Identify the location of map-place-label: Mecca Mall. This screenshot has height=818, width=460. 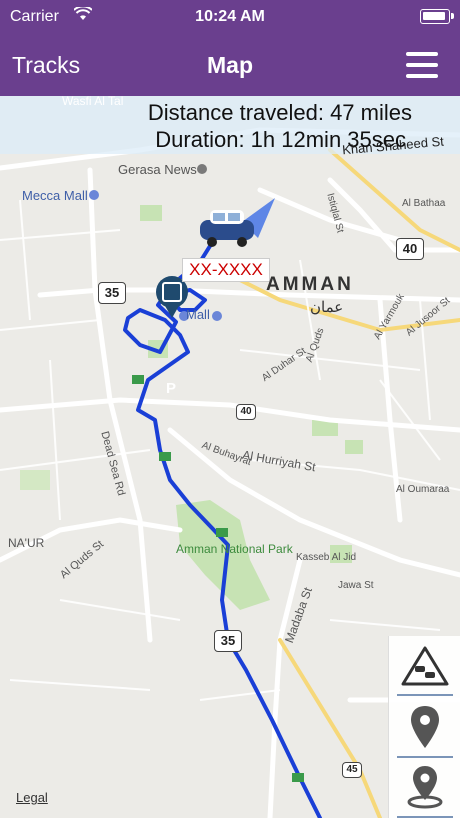
(55, 195).